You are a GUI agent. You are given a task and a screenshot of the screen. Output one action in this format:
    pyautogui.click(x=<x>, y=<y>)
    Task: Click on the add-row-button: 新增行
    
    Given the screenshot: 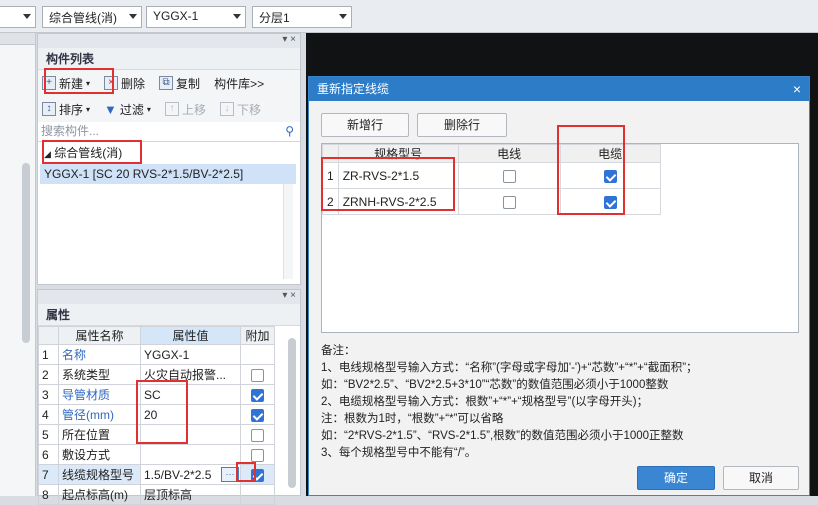 What is the action you would take?
    pyautogui.click(x=365, y=125)
    